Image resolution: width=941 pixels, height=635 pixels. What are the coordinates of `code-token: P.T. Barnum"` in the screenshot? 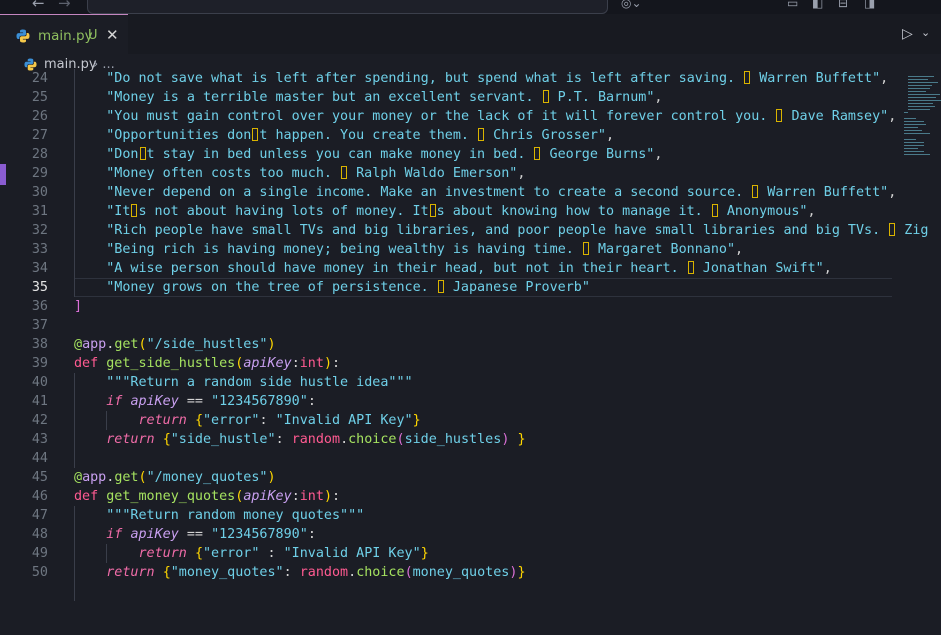 It's located at (602, 97).